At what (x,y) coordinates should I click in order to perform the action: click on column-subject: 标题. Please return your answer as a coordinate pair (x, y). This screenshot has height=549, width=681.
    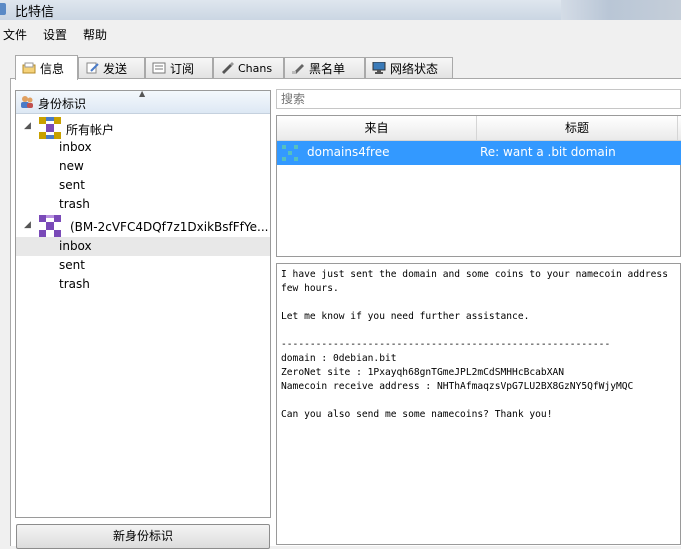
    Looking at the image, I should click on (577, 128).